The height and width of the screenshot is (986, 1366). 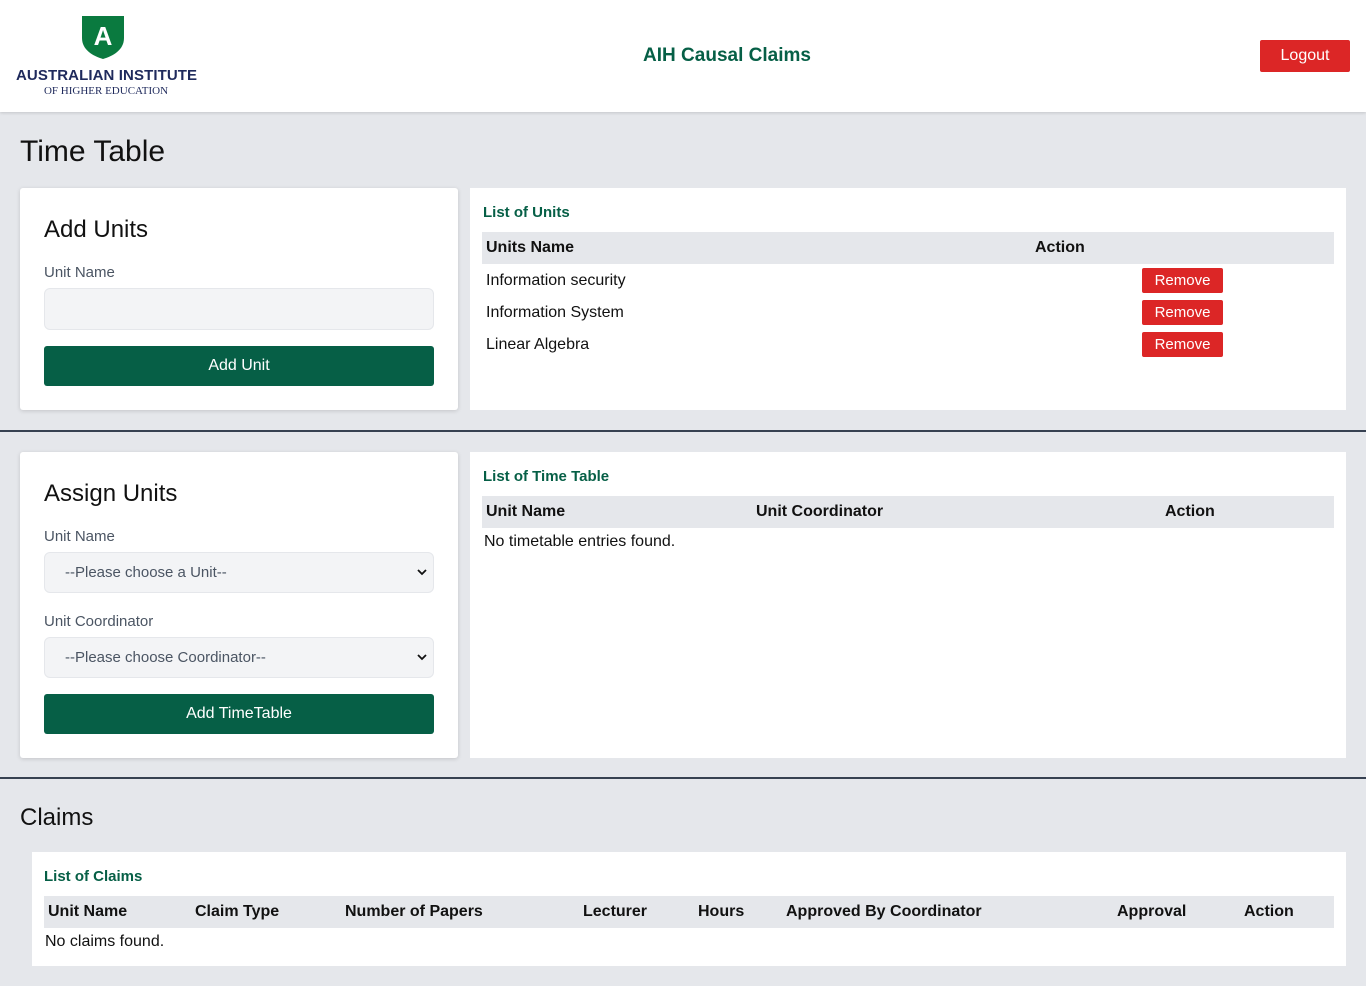 I want to click on unit-name-cell: Linear Algebra, so click(x=538, y=344).